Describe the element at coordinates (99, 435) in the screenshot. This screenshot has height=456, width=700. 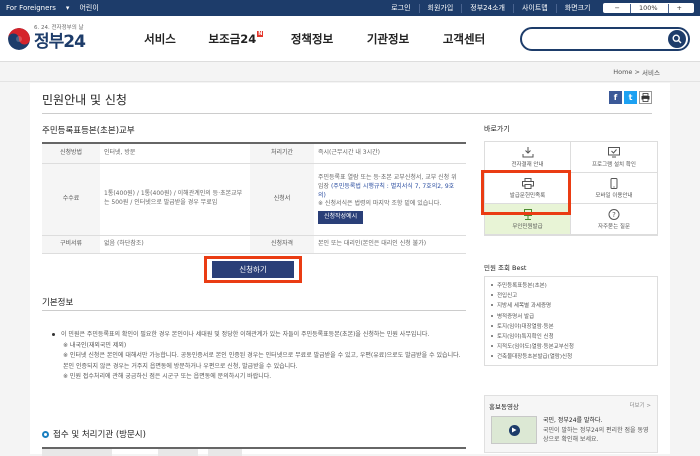
I see `procedure-title: 접수 및 처리기관 (방문시)` at that location.